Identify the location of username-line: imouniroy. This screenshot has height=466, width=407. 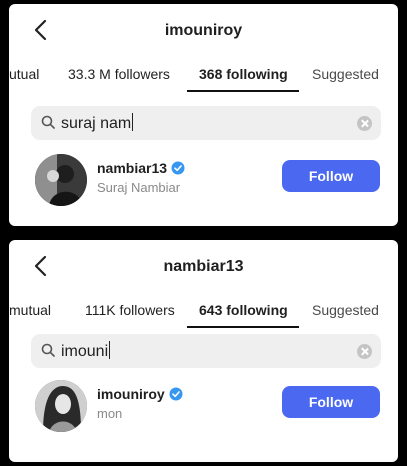
(140, 395).